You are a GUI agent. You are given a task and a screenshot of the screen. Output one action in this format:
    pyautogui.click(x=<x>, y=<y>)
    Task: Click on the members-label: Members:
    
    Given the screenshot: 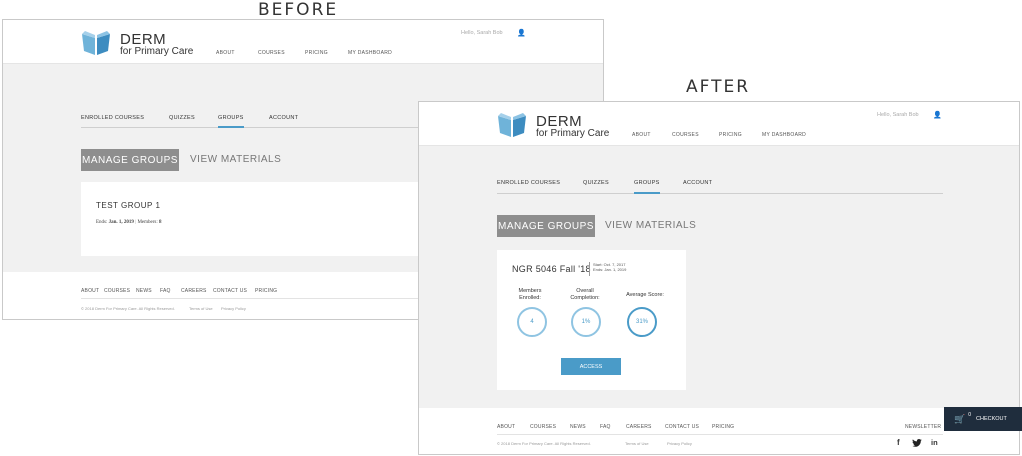 What is the action you would take?
    pyautogui.click(x=147, y=222)
    